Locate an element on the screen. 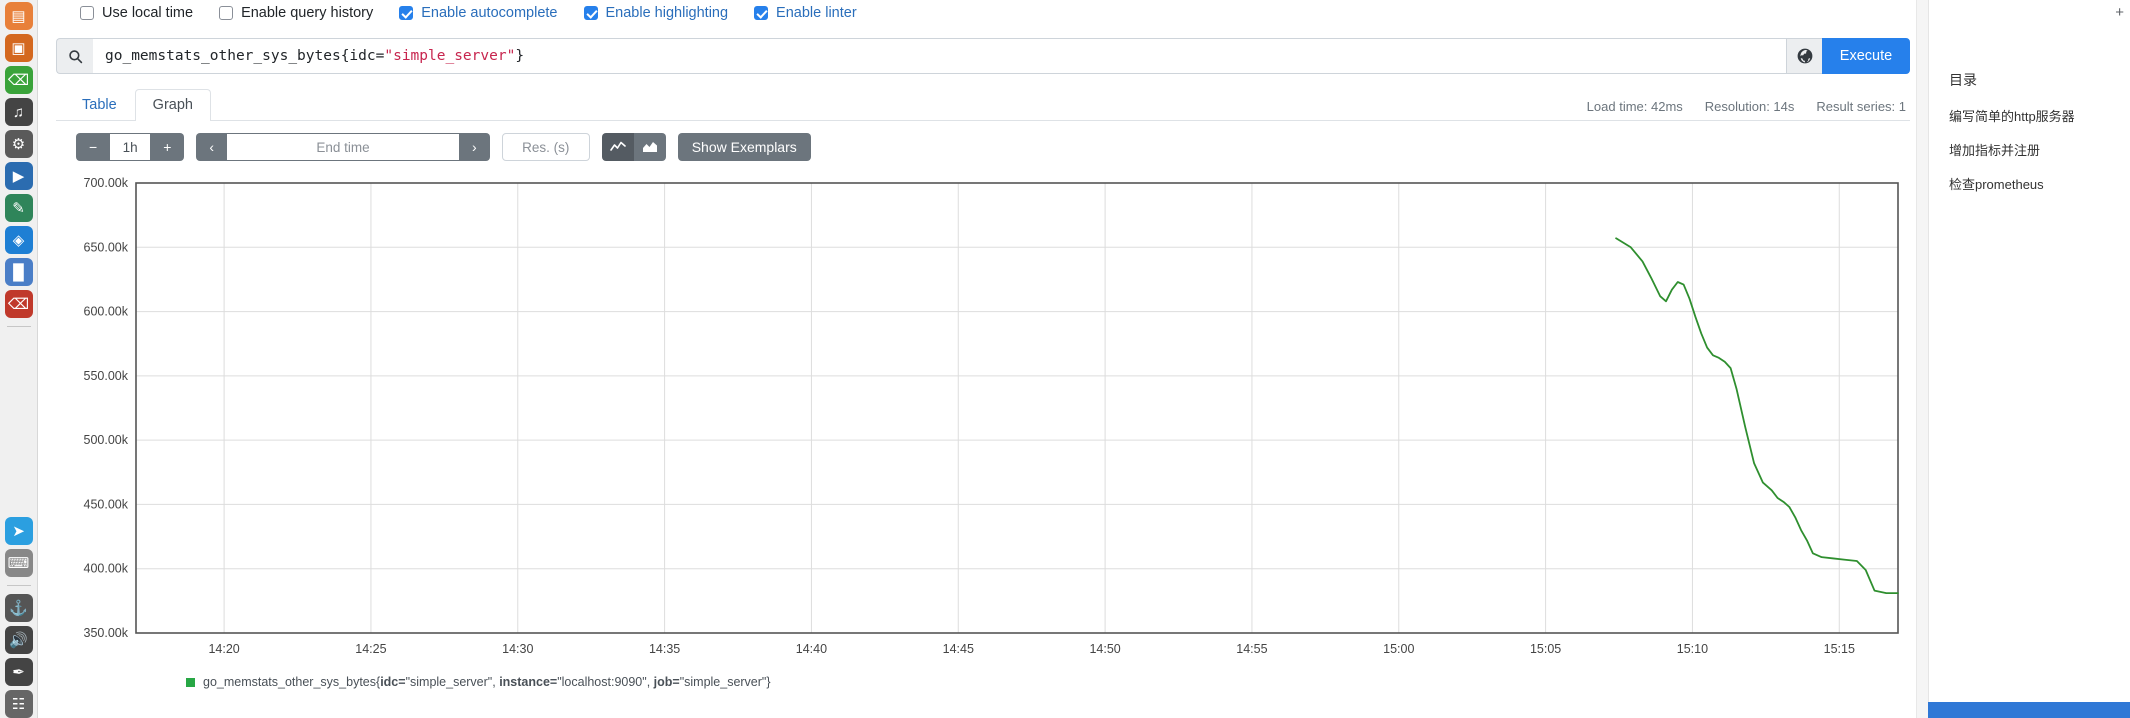 The height and width of the screenshot is (718, 2130). svg-text: 14:35 is located at coordinates (664, 649).